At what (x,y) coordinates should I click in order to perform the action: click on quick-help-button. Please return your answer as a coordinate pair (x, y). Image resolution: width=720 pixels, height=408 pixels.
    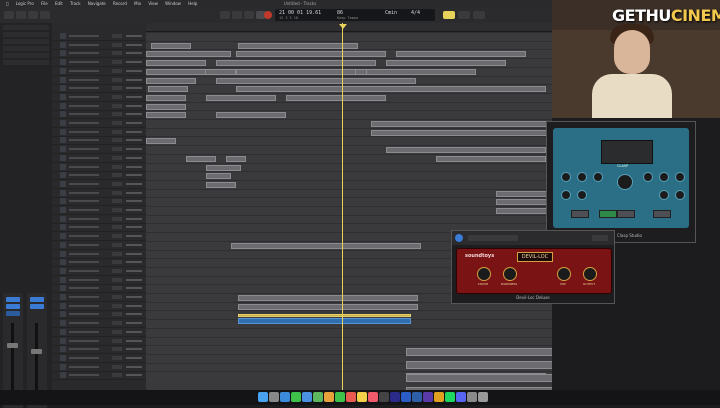
    Looking at the image, I should click on (33, 15).